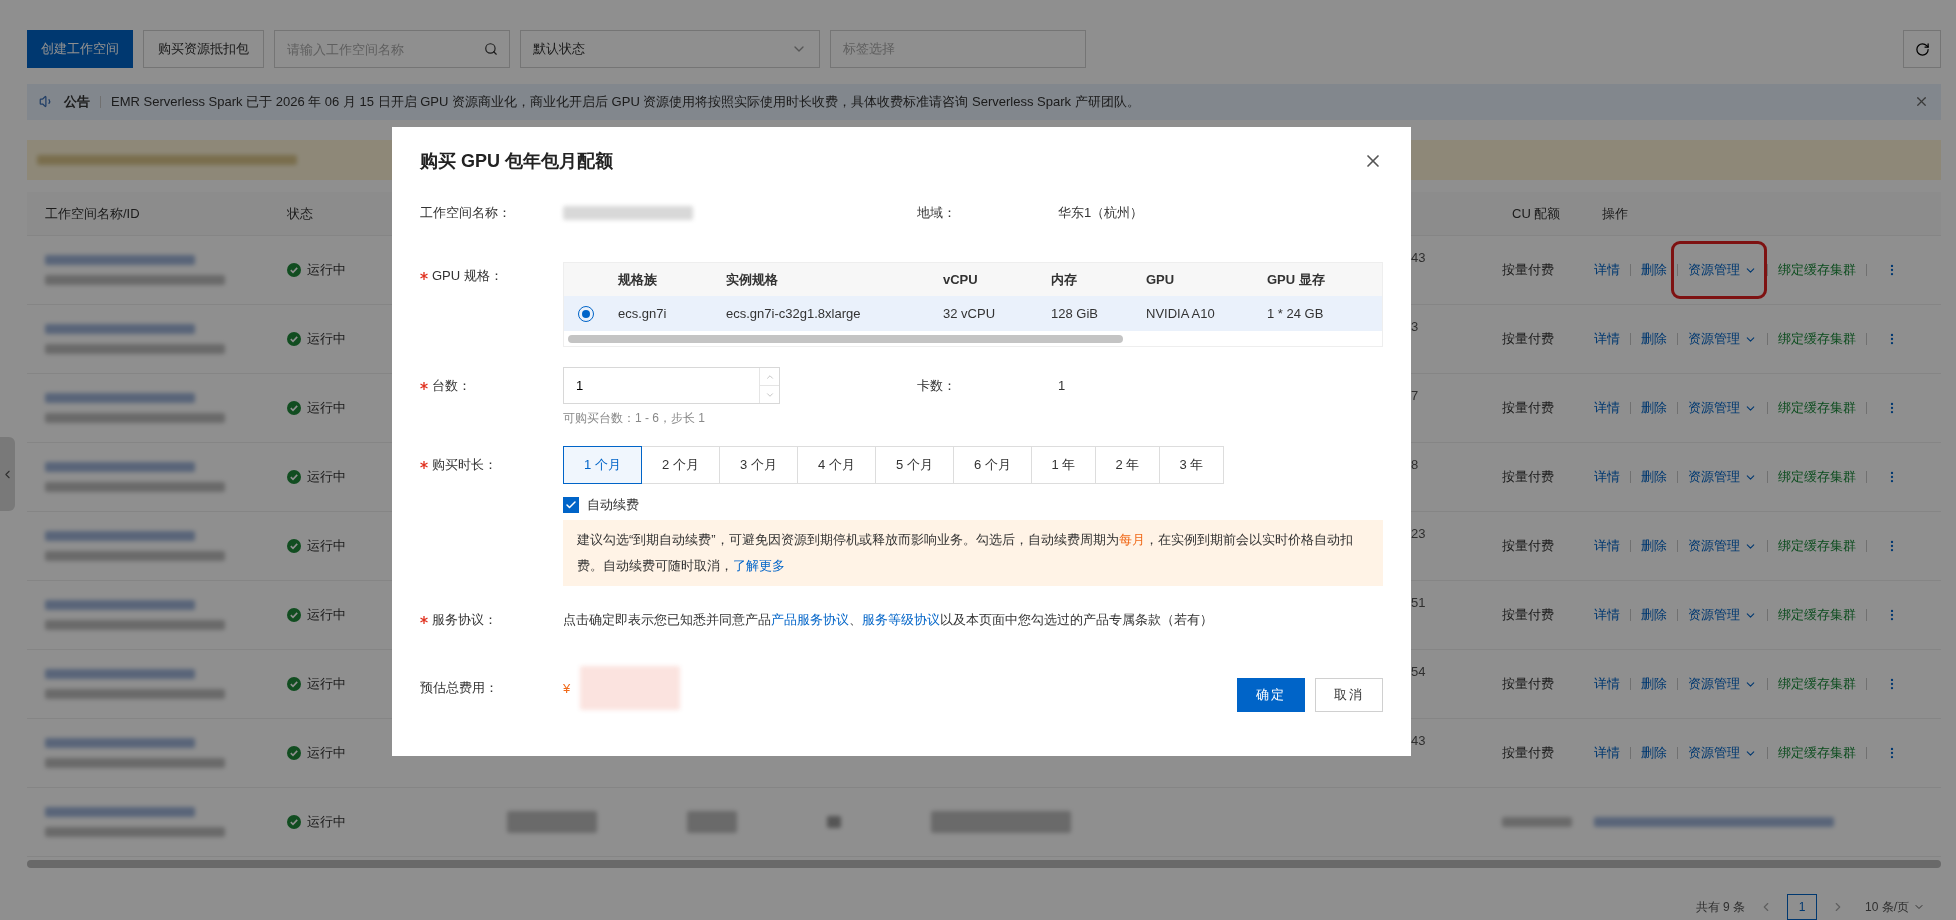 This screenshot has height=920, width=1956. Describe the element at coordinates (901, 619) in the screenshot. I see `agreement-link: 服务等级协议` at that location.